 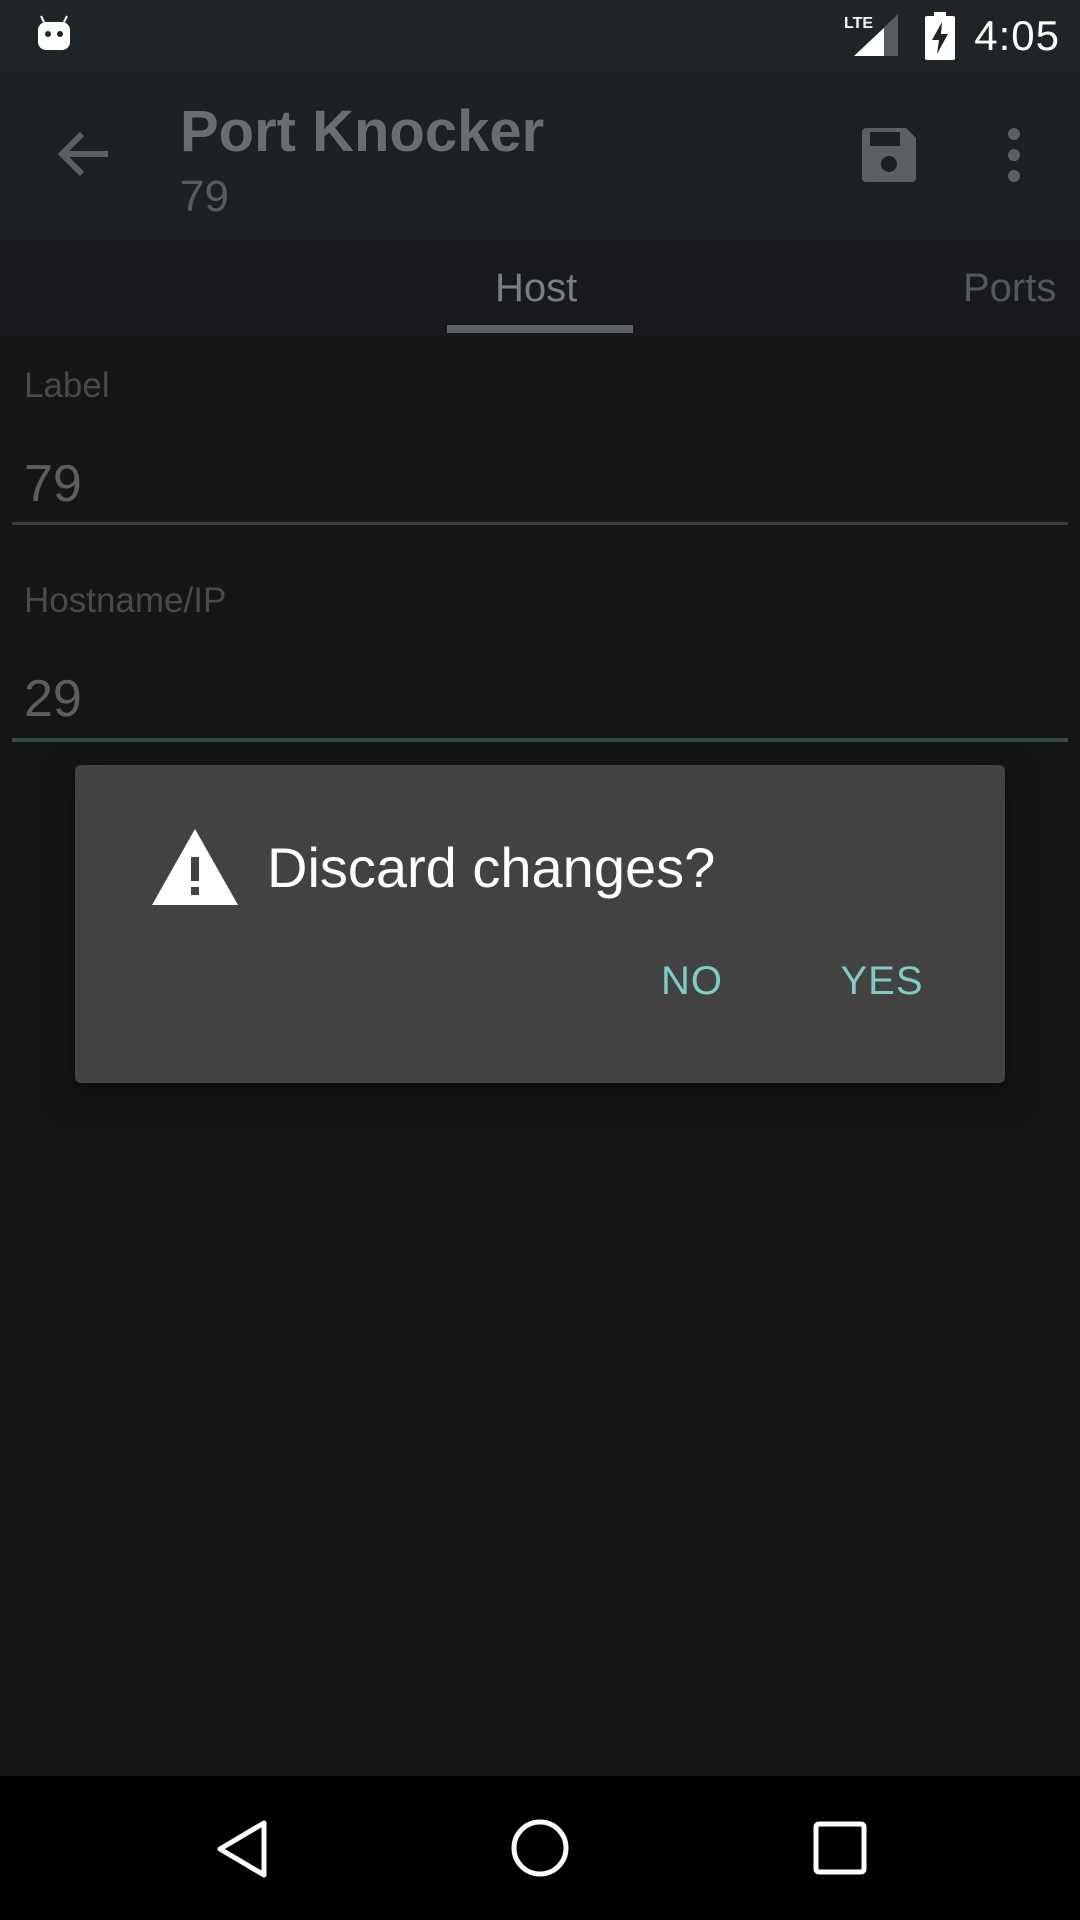 I want to click on discard-changes-dialog: Discard changes? NO YES, so click(x=540, y=924).